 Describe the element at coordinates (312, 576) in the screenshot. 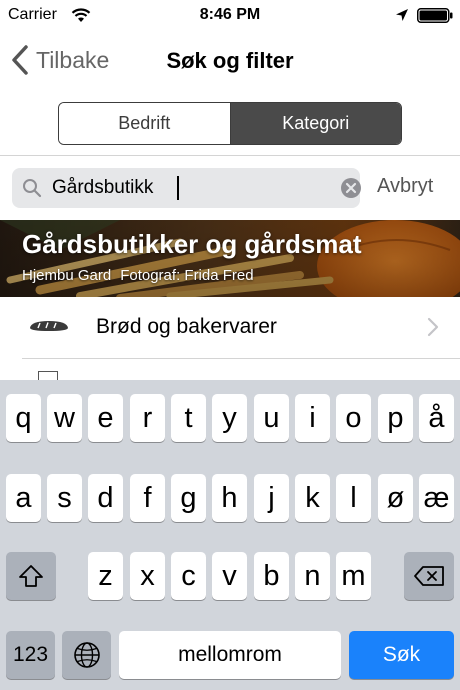

I see `key-n: n` at that location.